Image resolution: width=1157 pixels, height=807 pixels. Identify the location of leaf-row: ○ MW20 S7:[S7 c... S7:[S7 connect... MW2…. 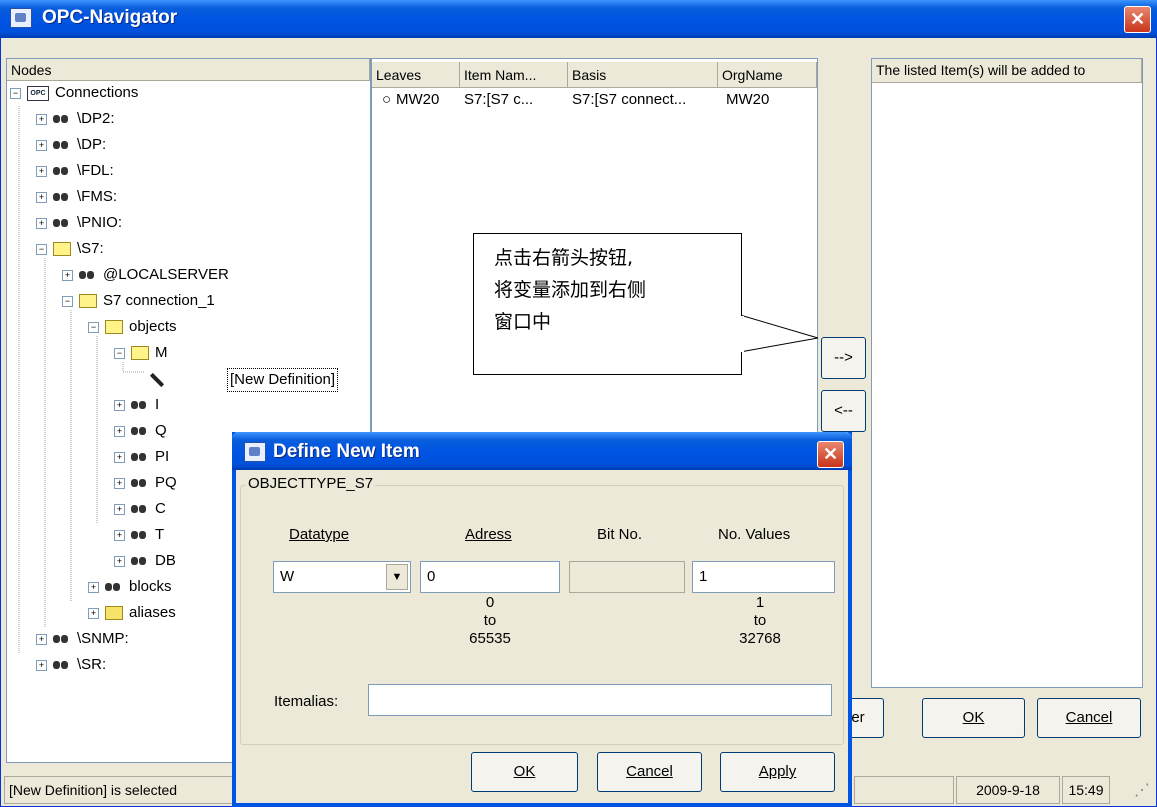
(594, 100).